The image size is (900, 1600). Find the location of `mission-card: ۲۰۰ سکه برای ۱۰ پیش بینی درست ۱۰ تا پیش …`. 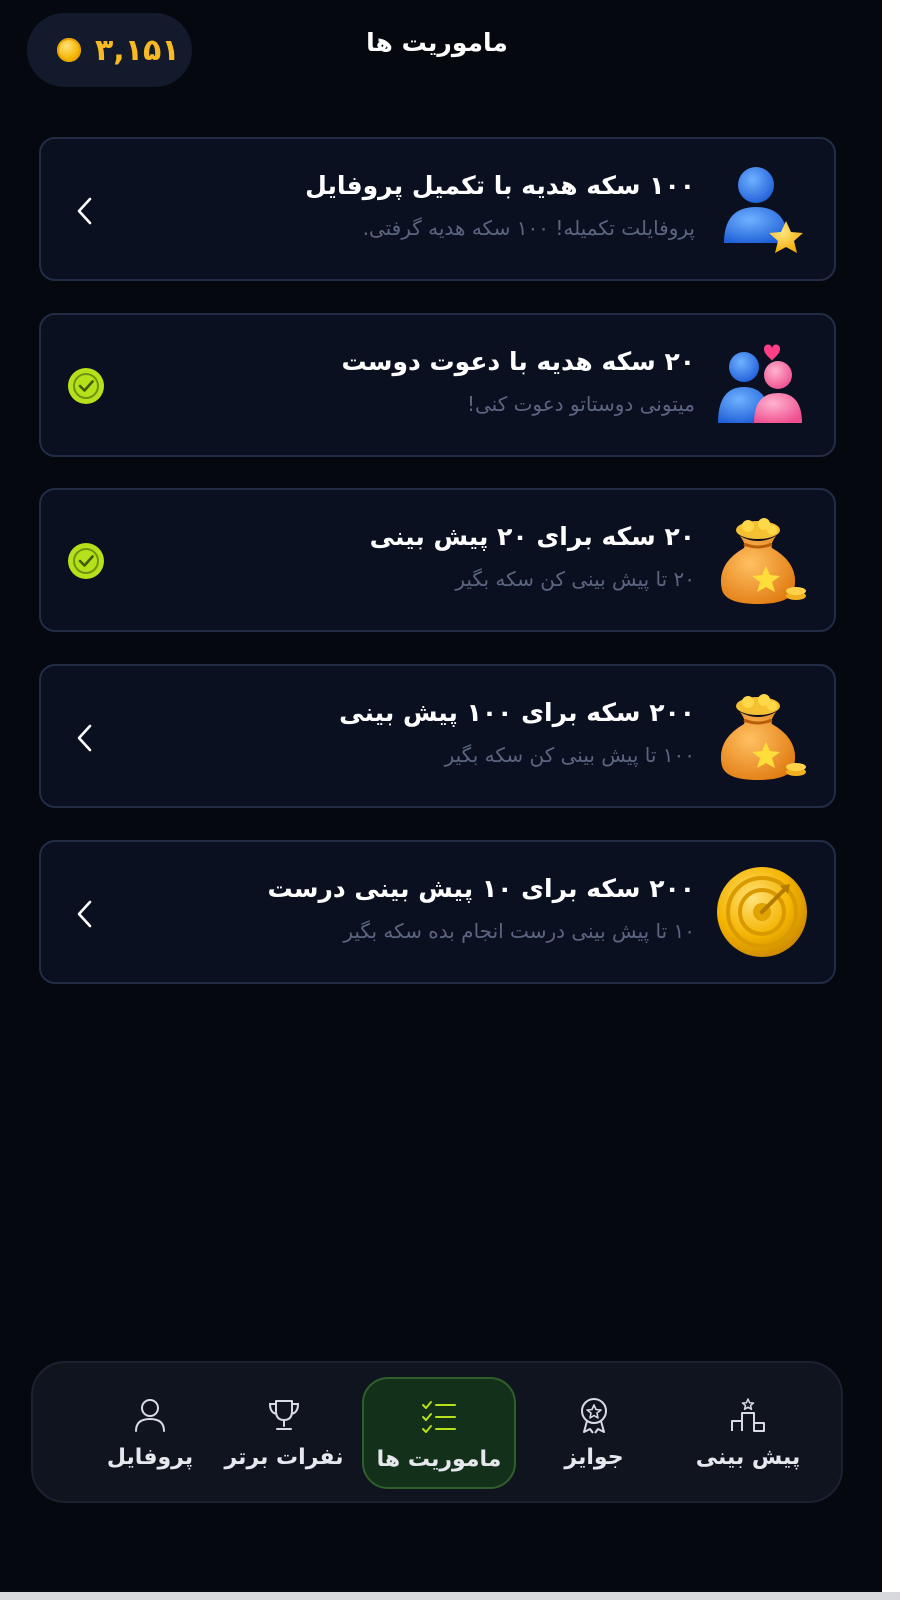

mission-card: ۲۰۰ سکه برای ۱۰ پیش بینی درست ۱۰ تا پیش … is located at coordinates (437, 912).